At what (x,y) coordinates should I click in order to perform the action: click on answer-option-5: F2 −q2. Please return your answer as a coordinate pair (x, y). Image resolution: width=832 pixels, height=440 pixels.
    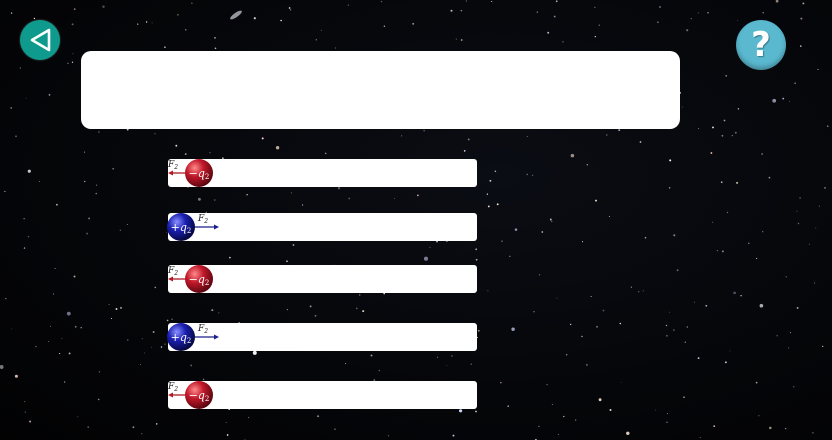
    Looking at the image, I should click on (322, 395).